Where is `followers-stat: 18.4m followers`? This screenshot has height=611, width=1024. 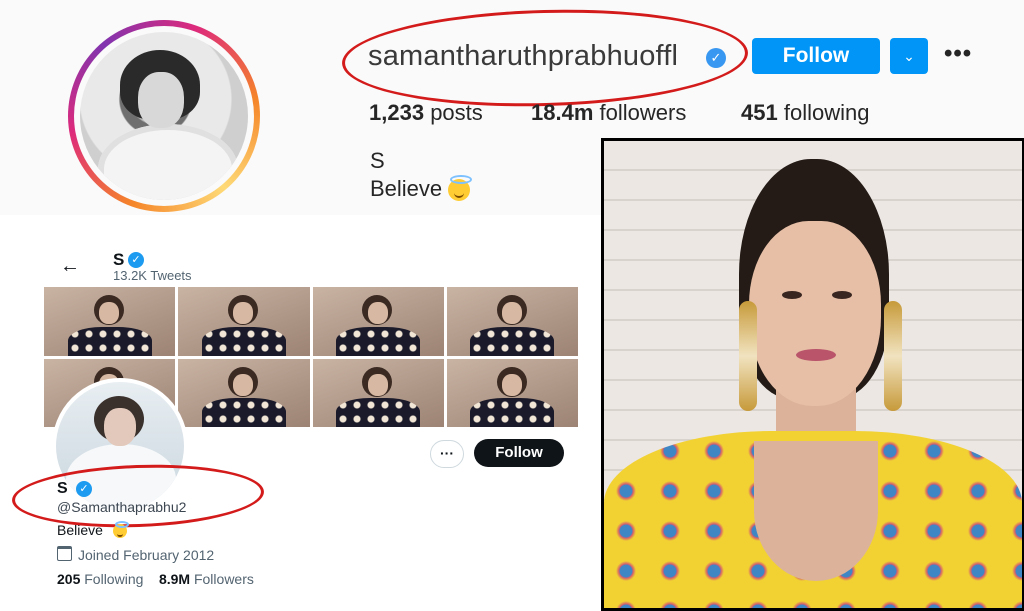 followers-stat: 18.4m followers is located at coordinates (608, 113).